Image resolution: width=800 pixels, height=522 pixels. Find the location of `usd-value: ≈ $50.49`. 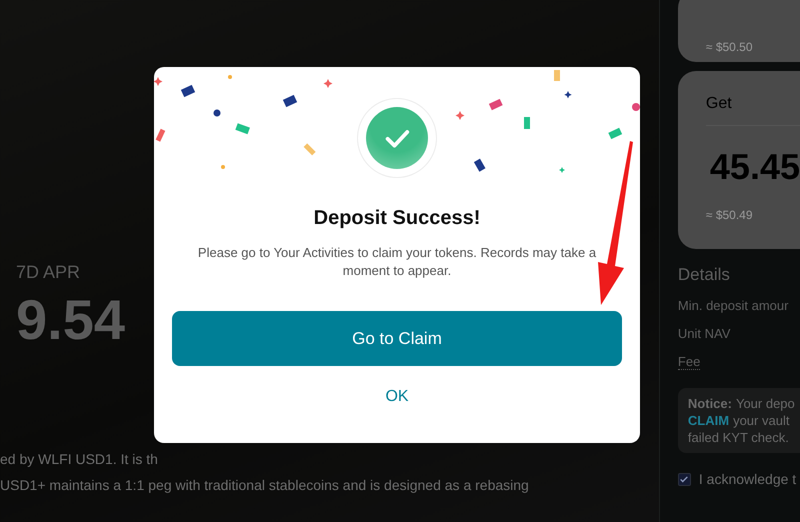

usd-value: ≈ $50.49 is located at coordinates (730, 215).